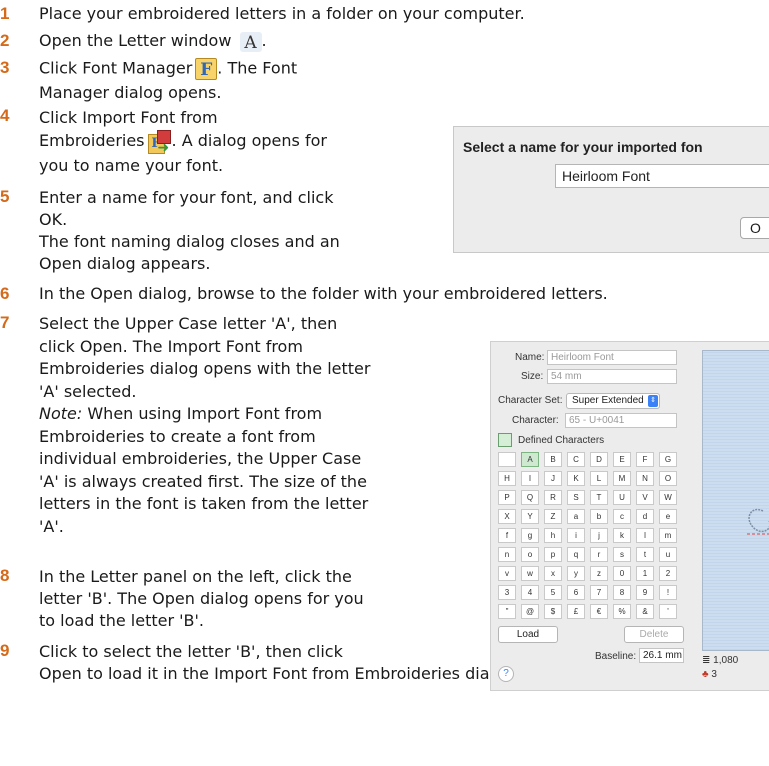  What do you see at coordinates (599, 497) in the screenshot?
I see `character-cell: T` at bounding box center [599, 497].